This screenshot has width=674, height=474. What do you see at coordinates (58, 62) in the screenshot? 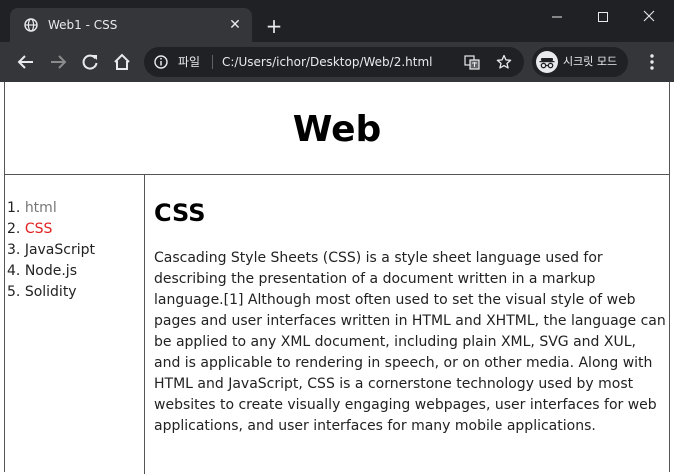
I see `forward-arrow-icon` at bounding box center [58, 62].